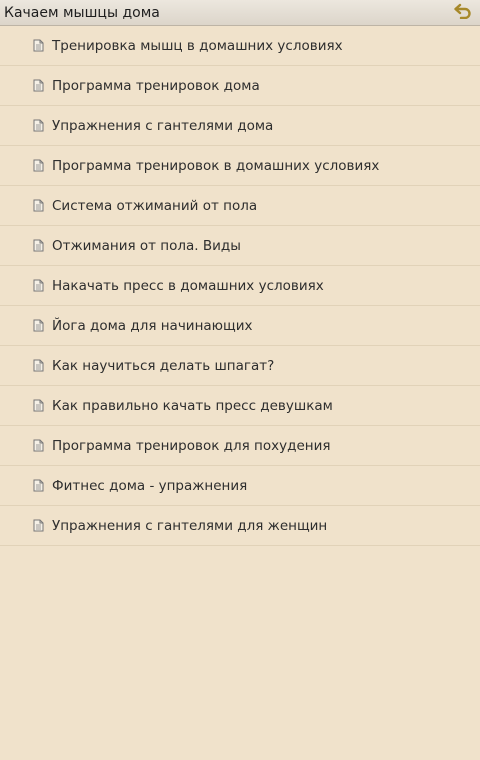 The width and height of the screenshot is (480, 760). What do you see at coordinates (192, 405) in the screenshot?
I see `list-item-label: Как правильно качать пресс девушкам` at bounding box center [192, 405].